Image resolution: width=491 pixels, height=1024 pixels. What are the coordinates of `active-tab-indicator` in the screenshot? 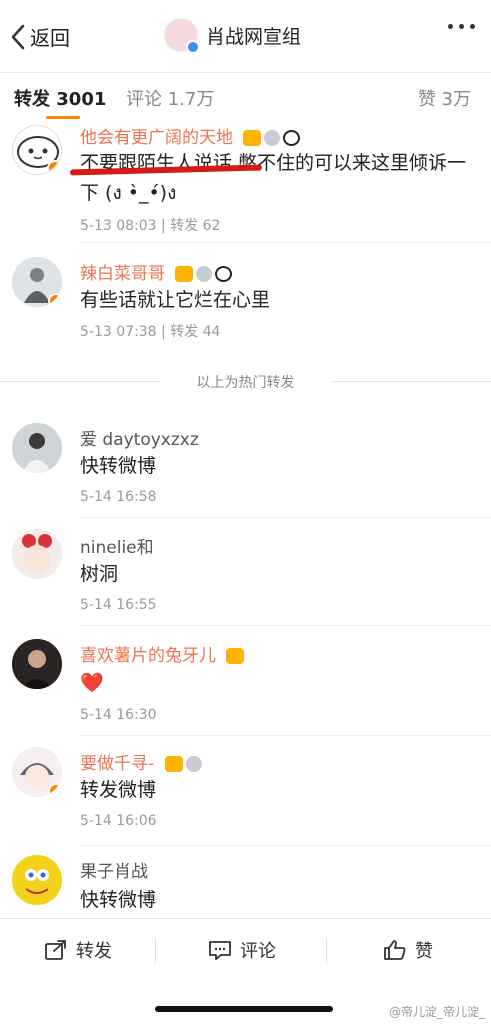 It's located at (63, 117).